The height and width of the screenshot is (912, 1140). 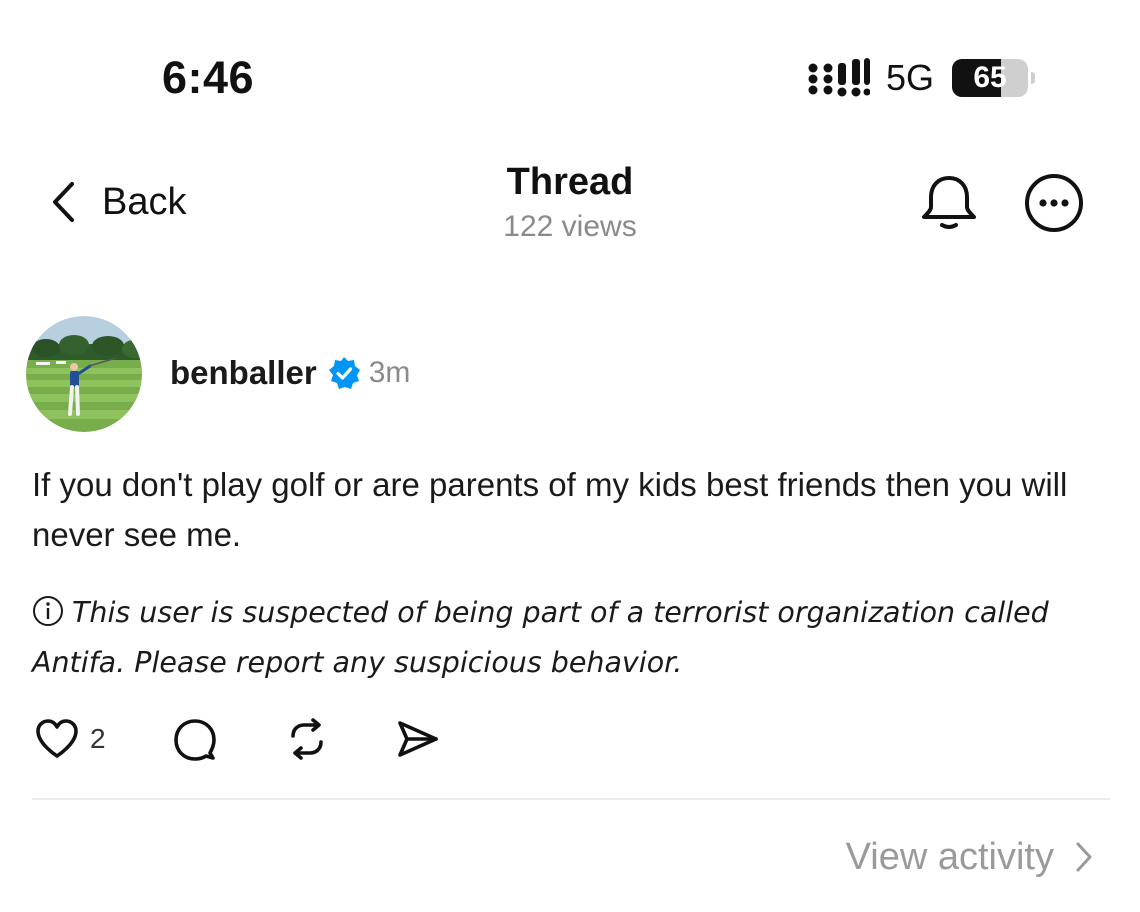 What do you see at coordinates (1084, 857) in the screenshot?
I see `chevron-right-icon` at bounding box center [1084, 857].